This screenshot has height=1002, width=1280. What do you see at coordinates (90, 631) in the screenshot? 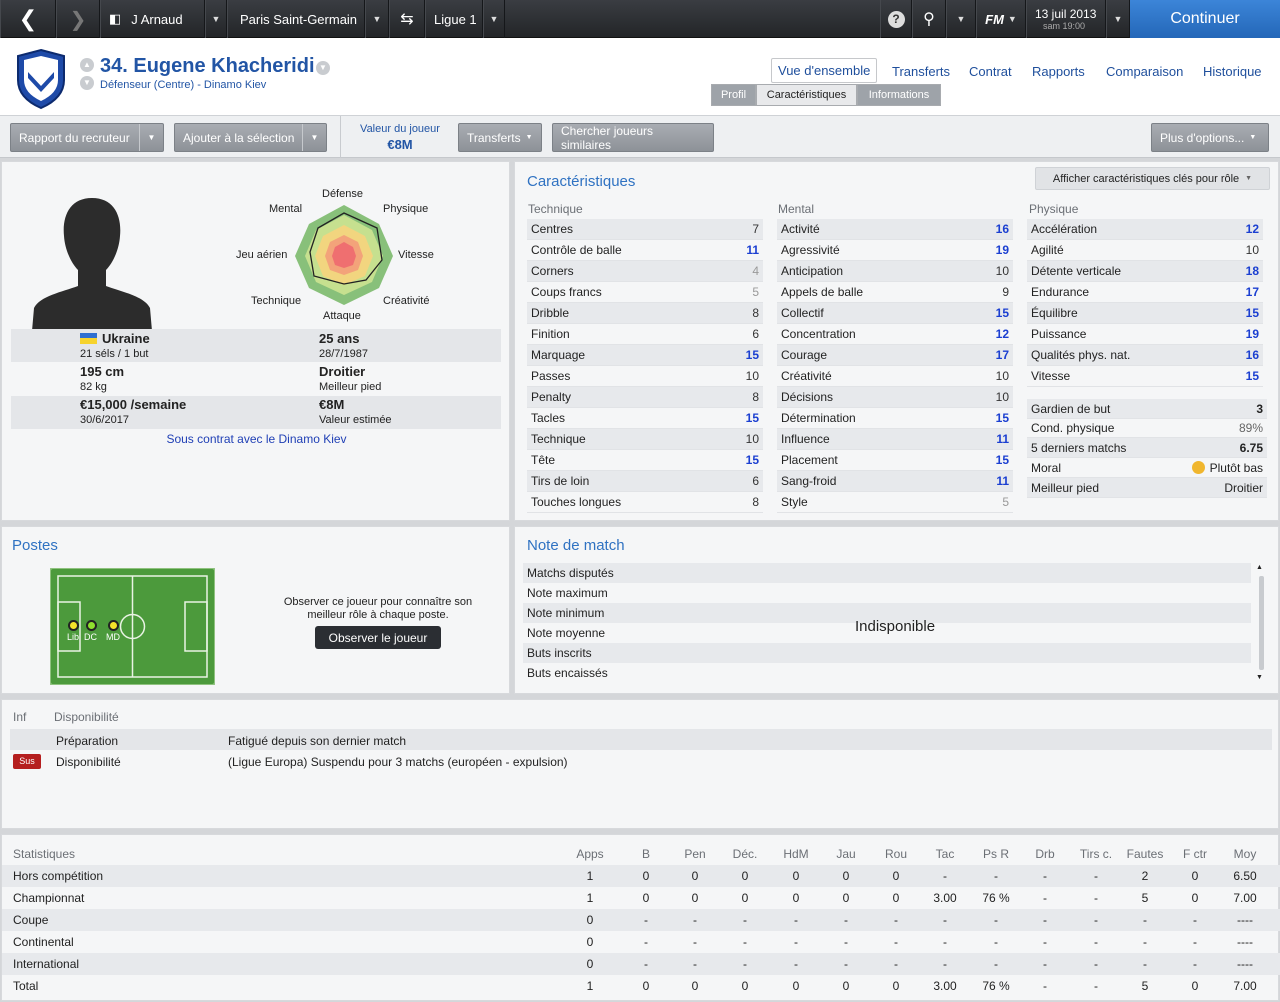
I see `position-marker-dc: DC` at bounding box center [90, 631].